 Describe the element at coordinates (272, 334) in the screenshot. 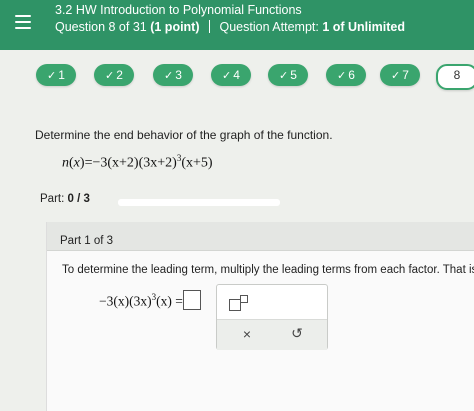

I see `palette-footer: × ↺` at that location.